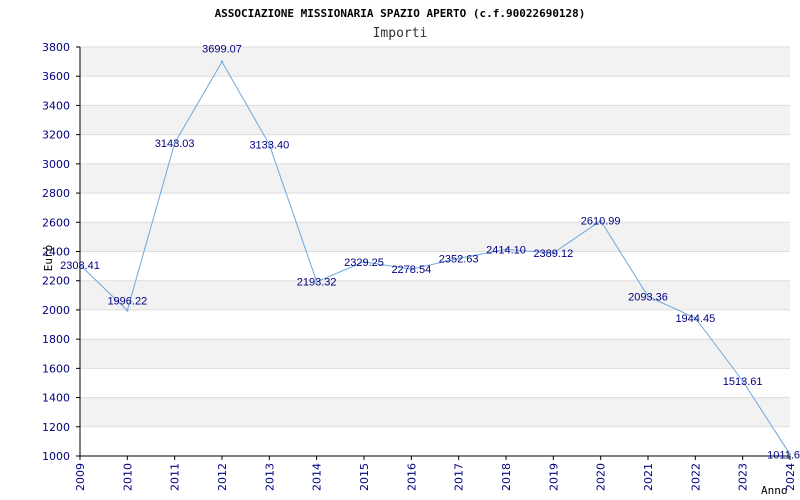 The width and height of the screenshot is (800, 500). What do you see at coordinates (48, 258) in the screenshot?
I see `y-axis-label: Euro` at bounding box center [48, 258].